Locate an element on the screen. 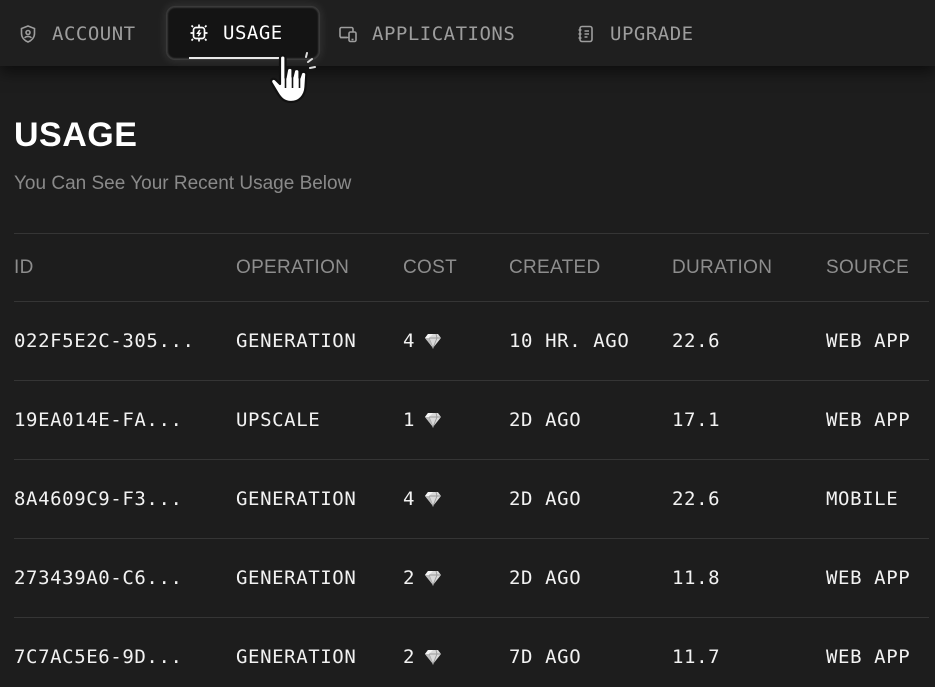 This screenshot has height=687, width=935. shield-user-icon is located at coordinates (28, 34).